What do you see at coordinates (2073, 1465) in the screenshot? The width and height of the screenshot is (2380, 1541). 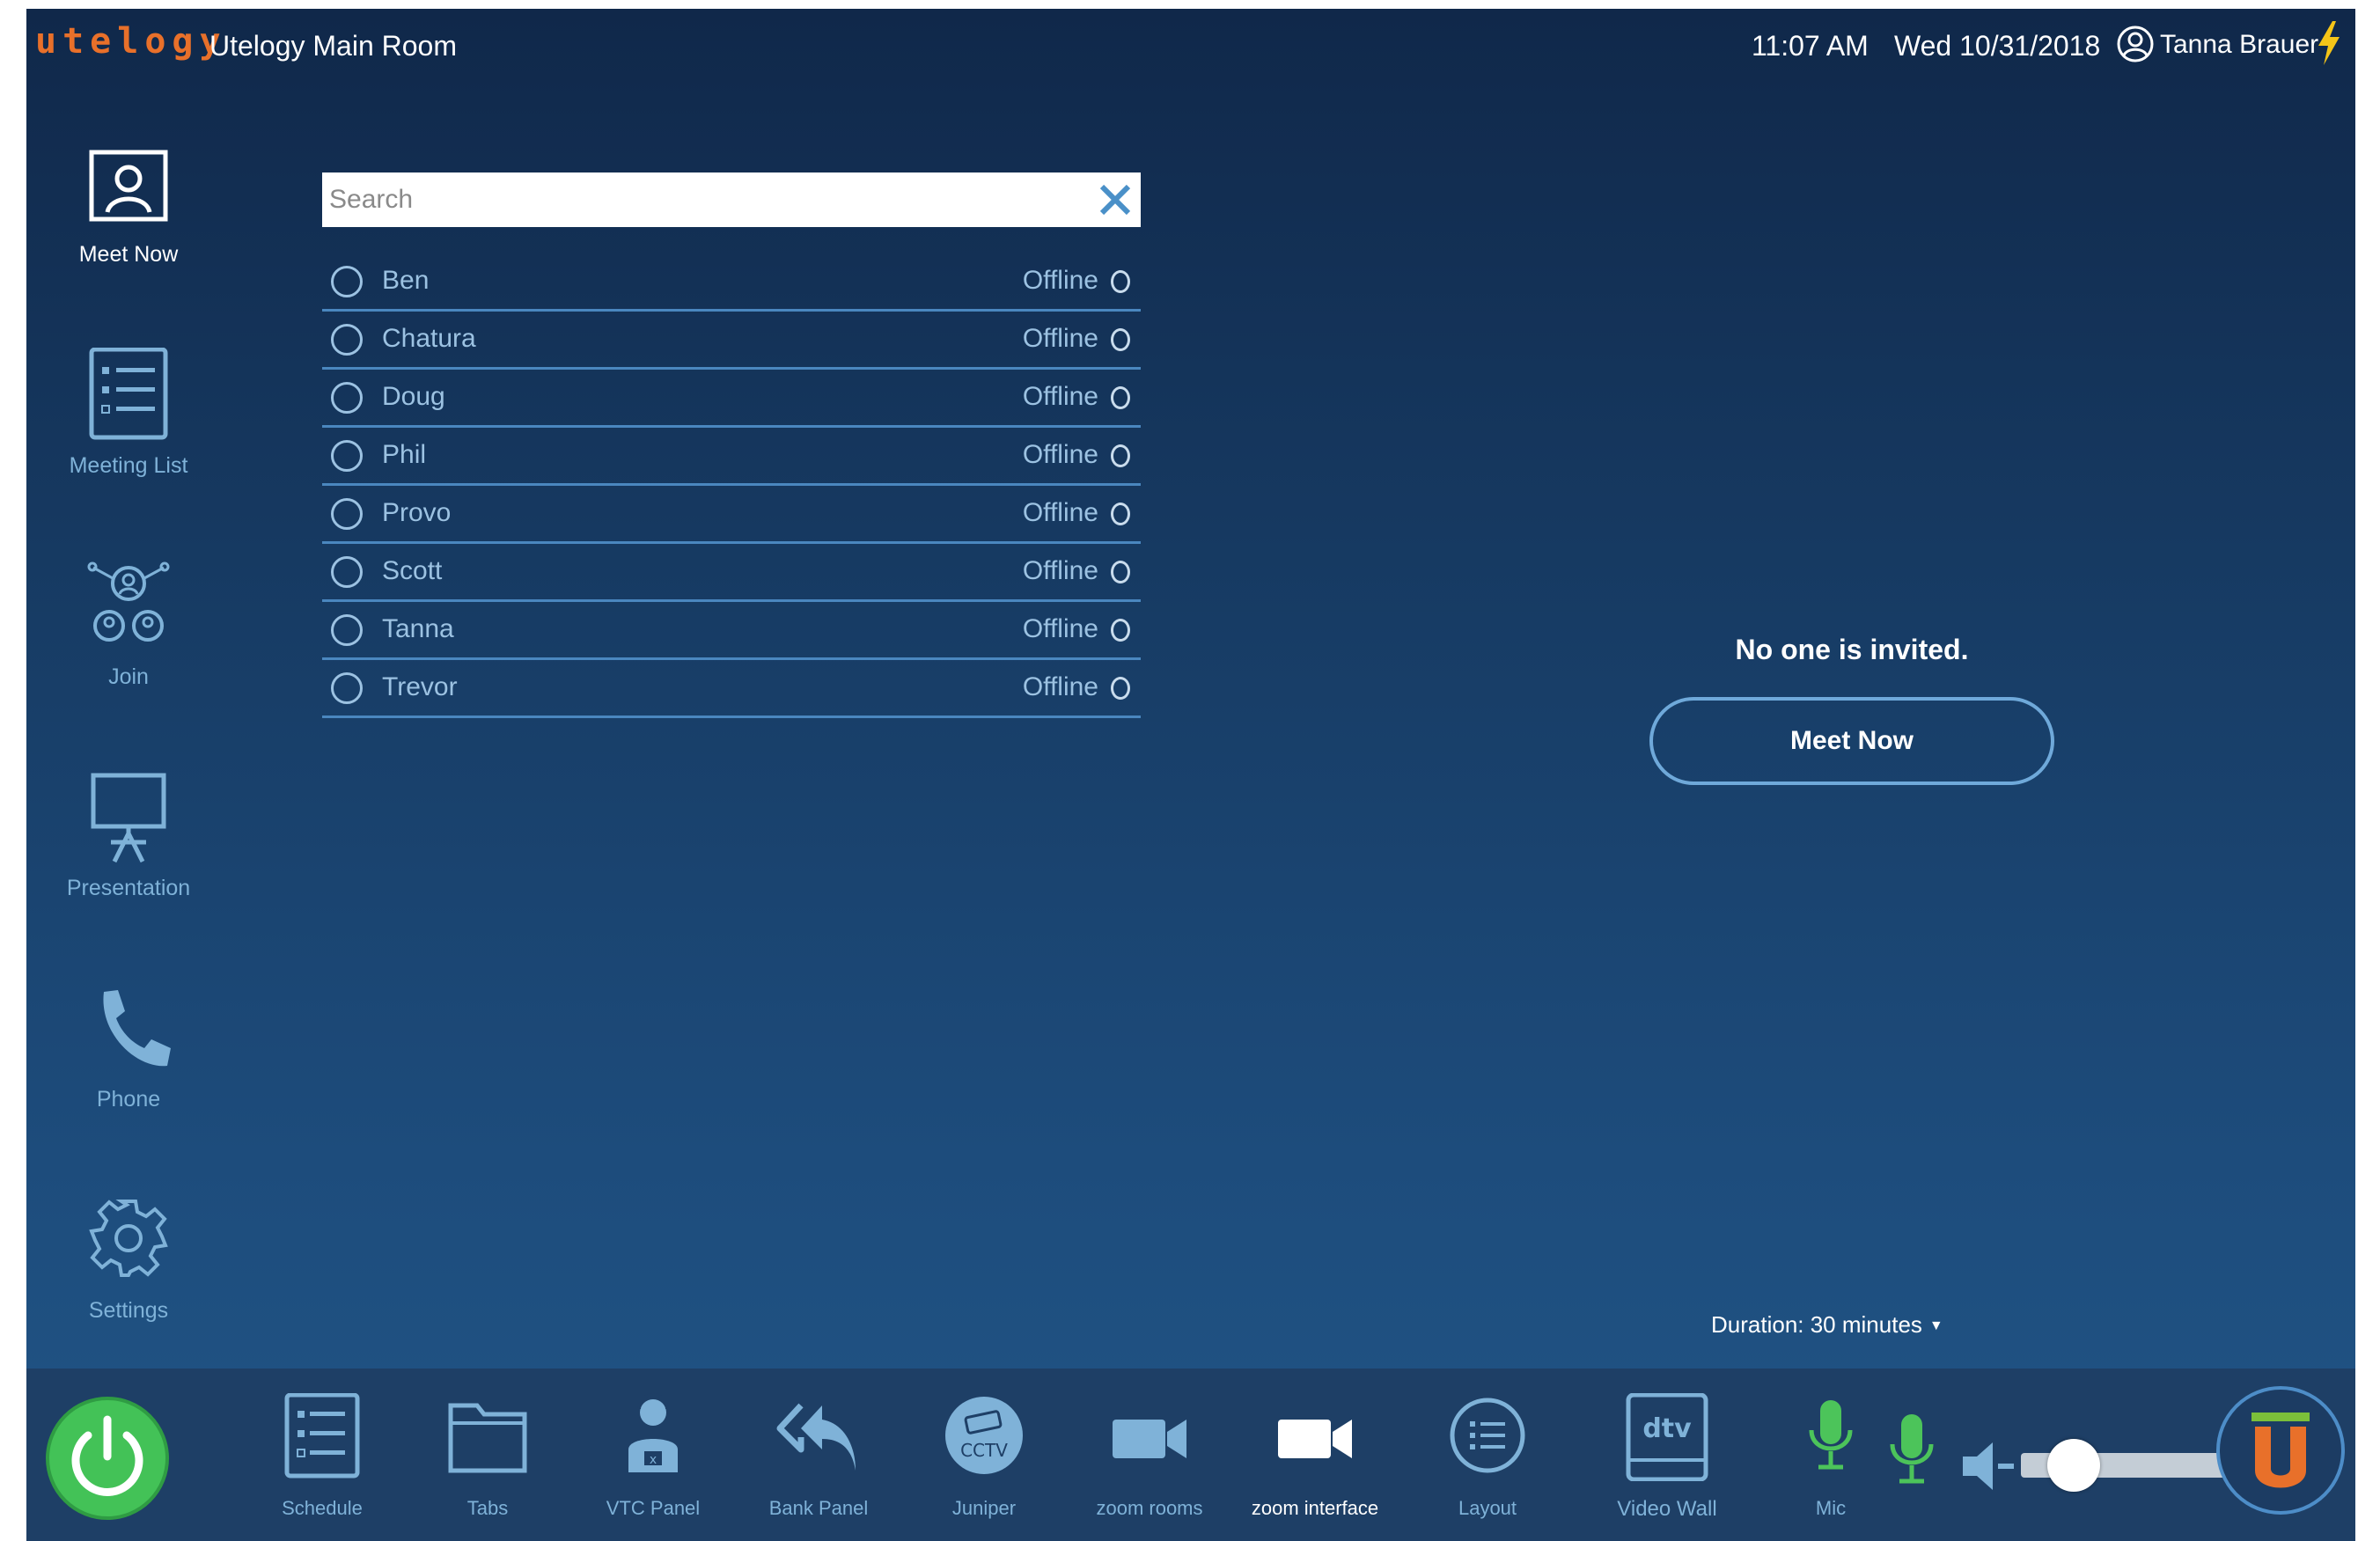 I see `volume-slider-thumb` at bounding box center [2073, 1465].